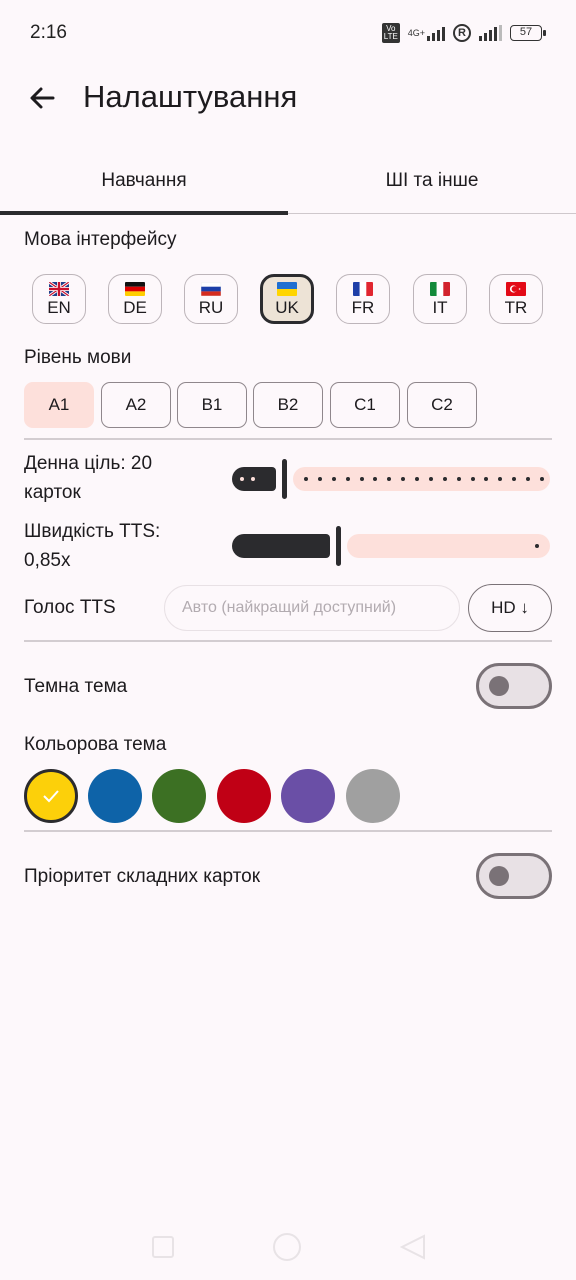  I want to click on level-chip-a1: A1, so click(59, 405).